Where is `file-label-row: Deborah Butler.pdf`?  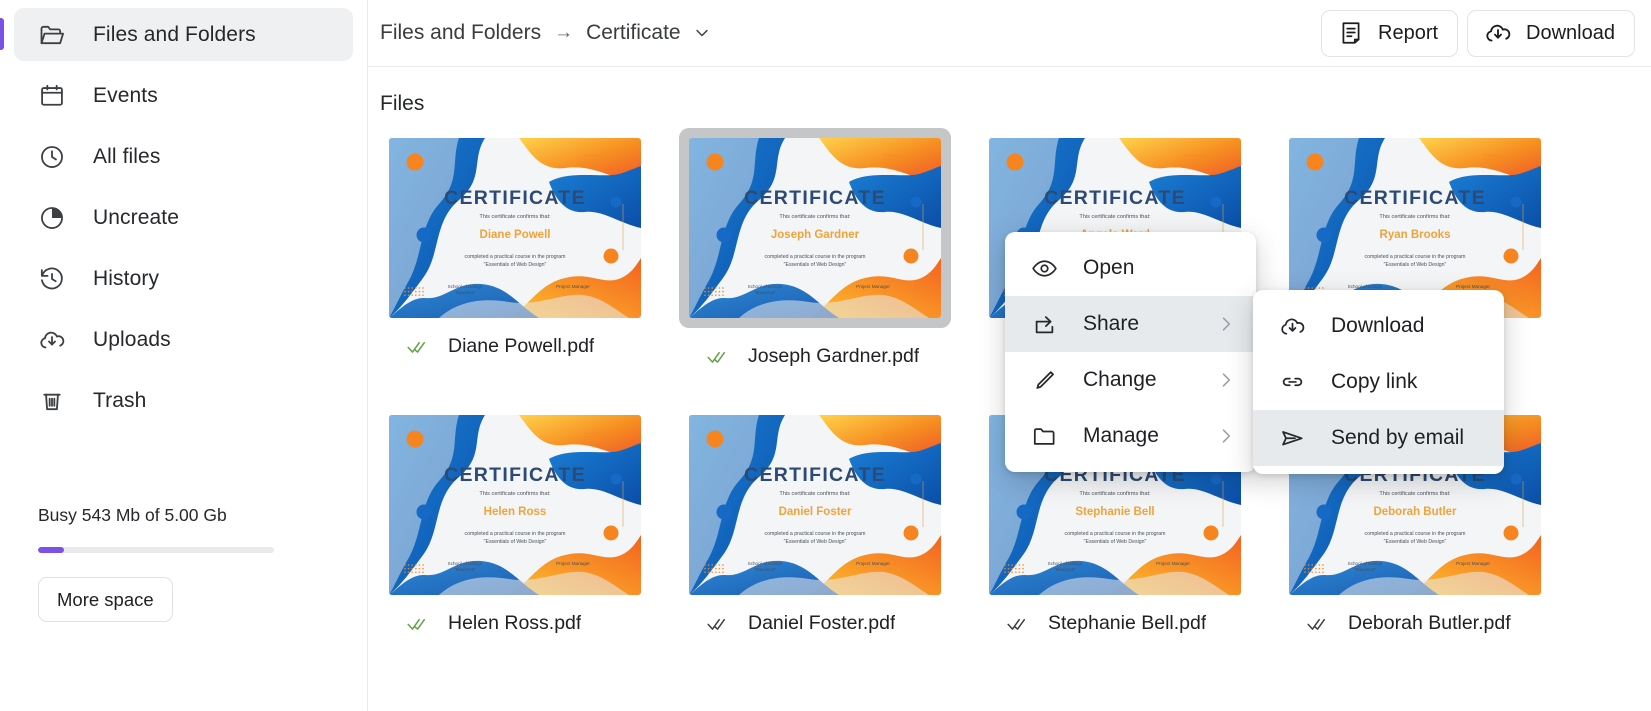
file-label-row: Deborah Butler.pdf is located at coordinates (1415, 623).